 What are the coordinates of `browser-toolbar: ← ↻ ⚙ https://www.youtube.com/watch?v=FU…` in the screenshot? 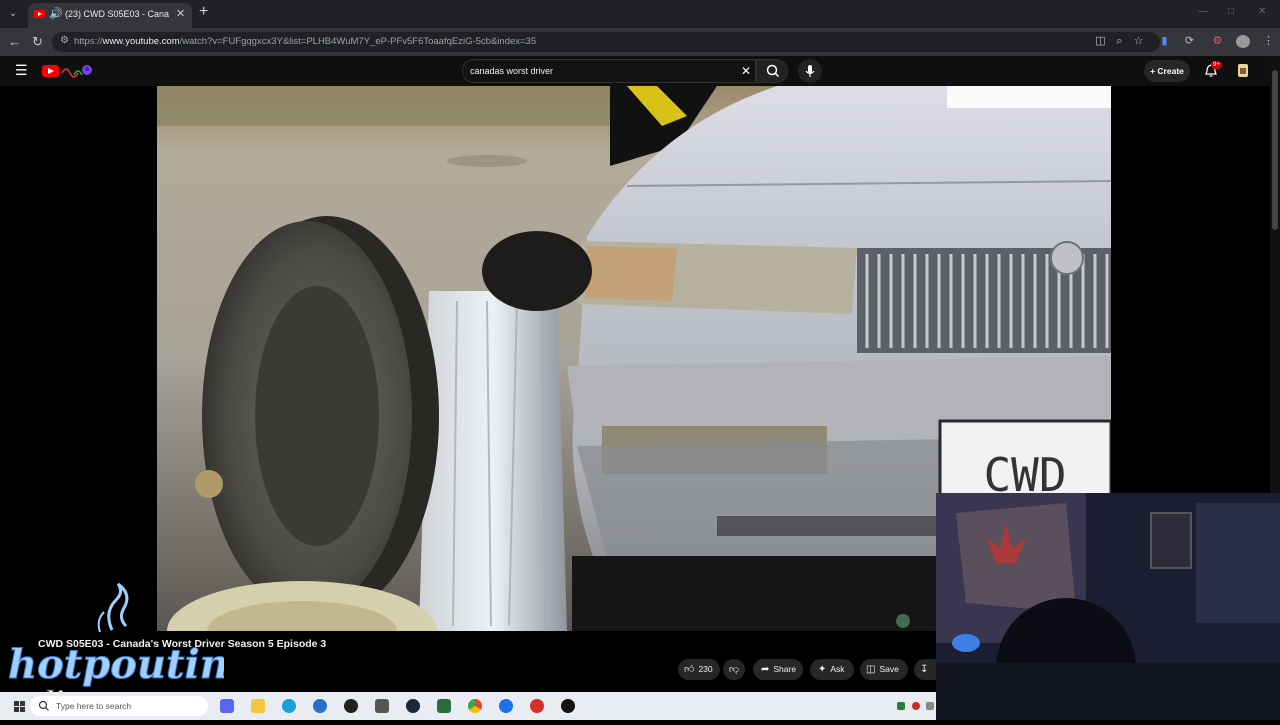 It's located at (640, 42).